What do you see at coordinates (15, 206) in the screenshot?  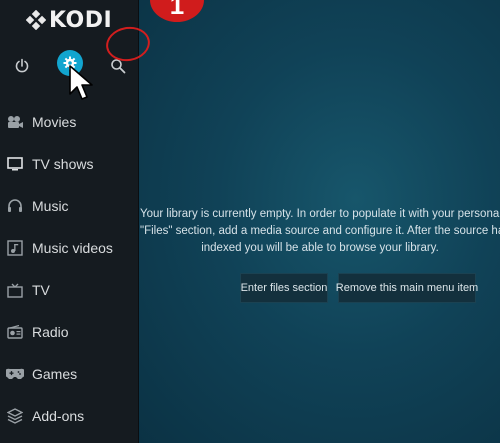 I see `music-icon` at bounding box center [15, 206].